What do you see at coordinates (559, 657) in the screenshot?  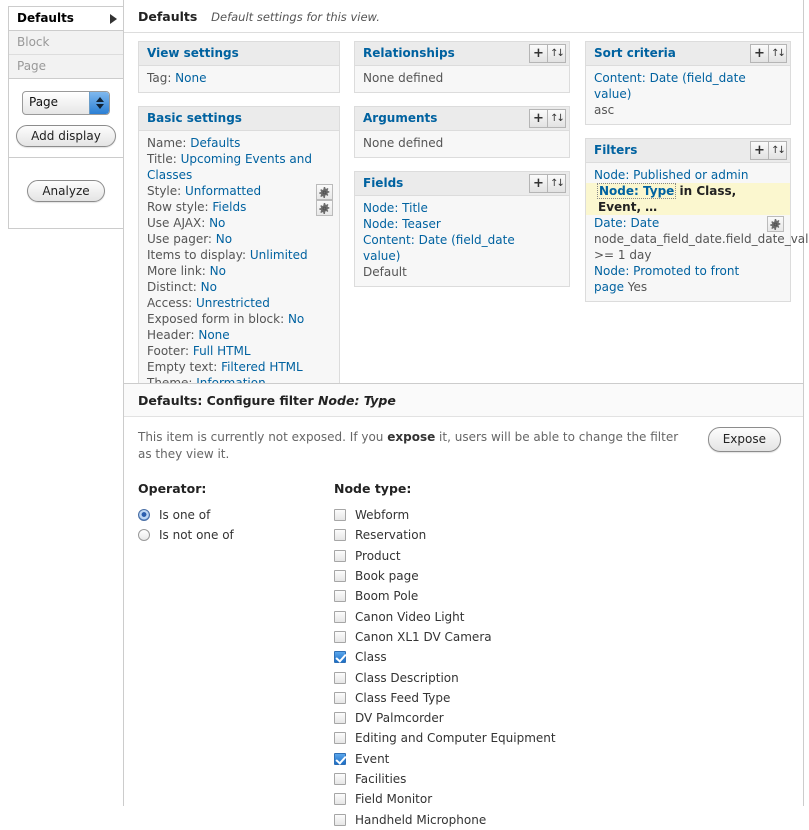 I see `node-type-option: Class` at bounding box center [559, 657].